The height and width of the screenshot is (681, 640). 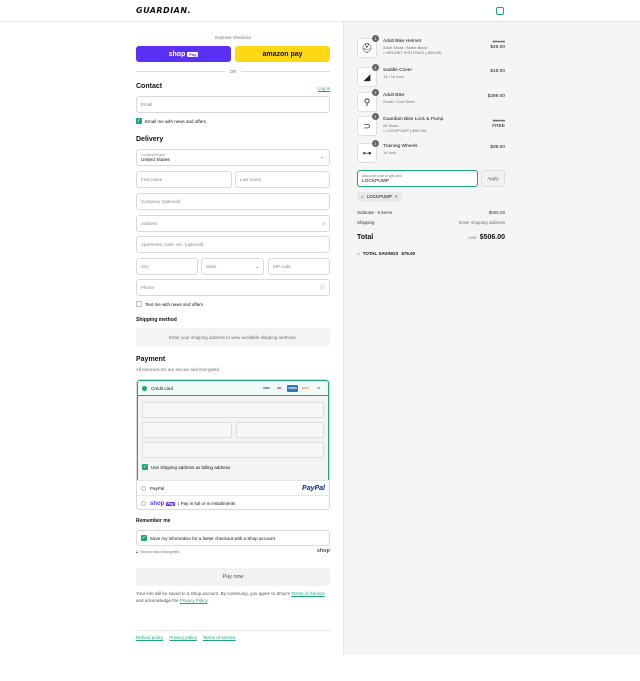 I want to click on item-name: Adult Bike Helmet, so click(x=402, y=41).